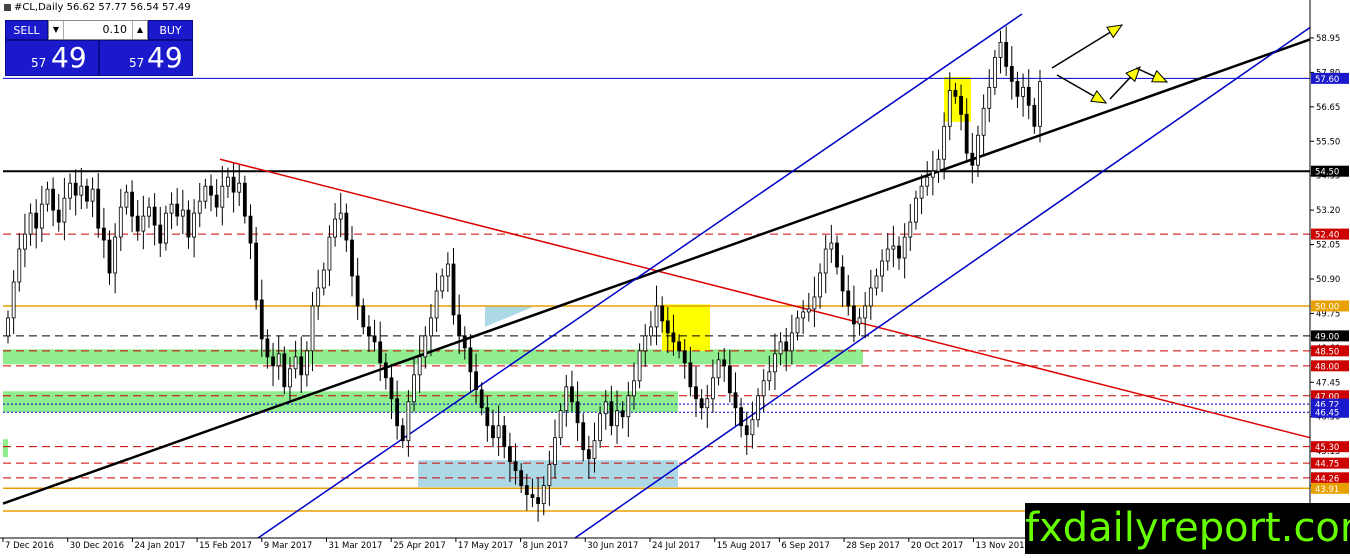  I want to click on lot-size-field: ▼ 0.10 ▲, so click(98, 30).